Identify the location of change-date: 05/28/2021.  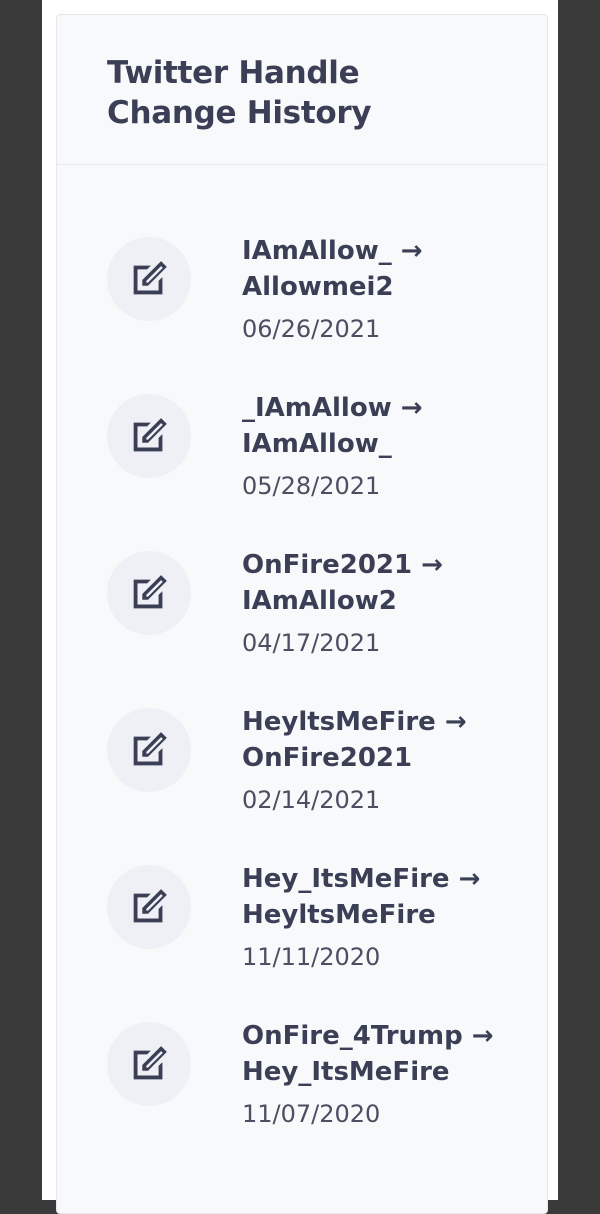
(311, 486).